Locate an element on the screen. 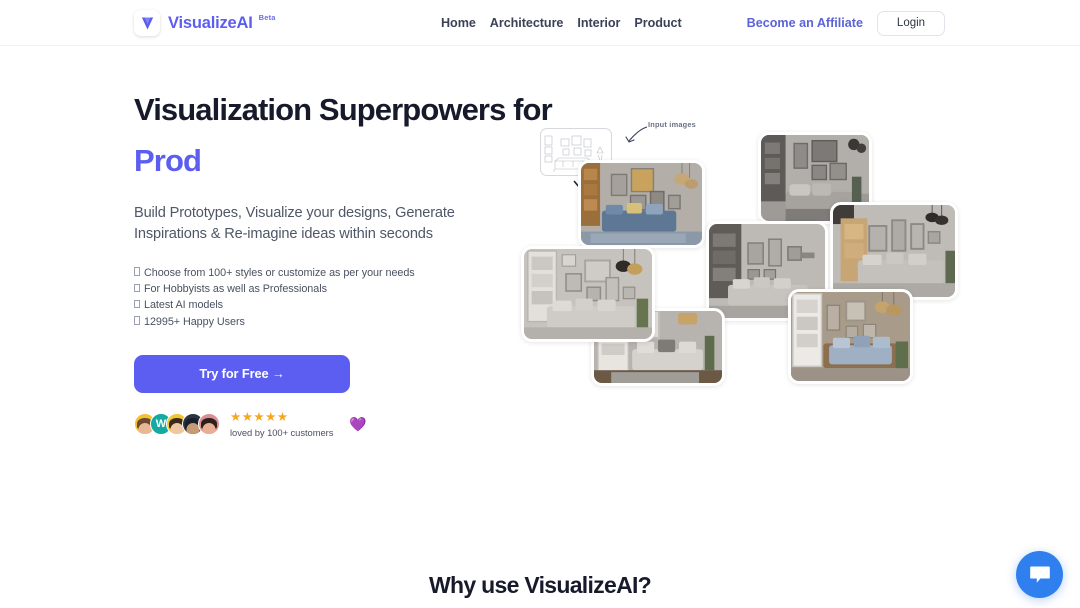 This screenshot has width=1080, height=608. page-title: Visualization Superpowers for is located at coordinates (343, 109).